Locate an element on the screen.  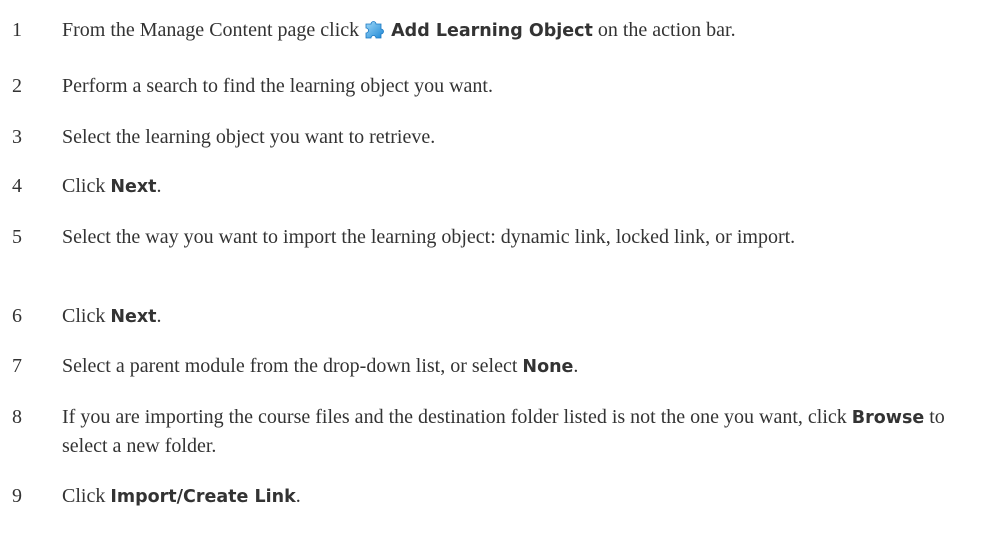
step-number: 1 is located at coordinates (17, 30).